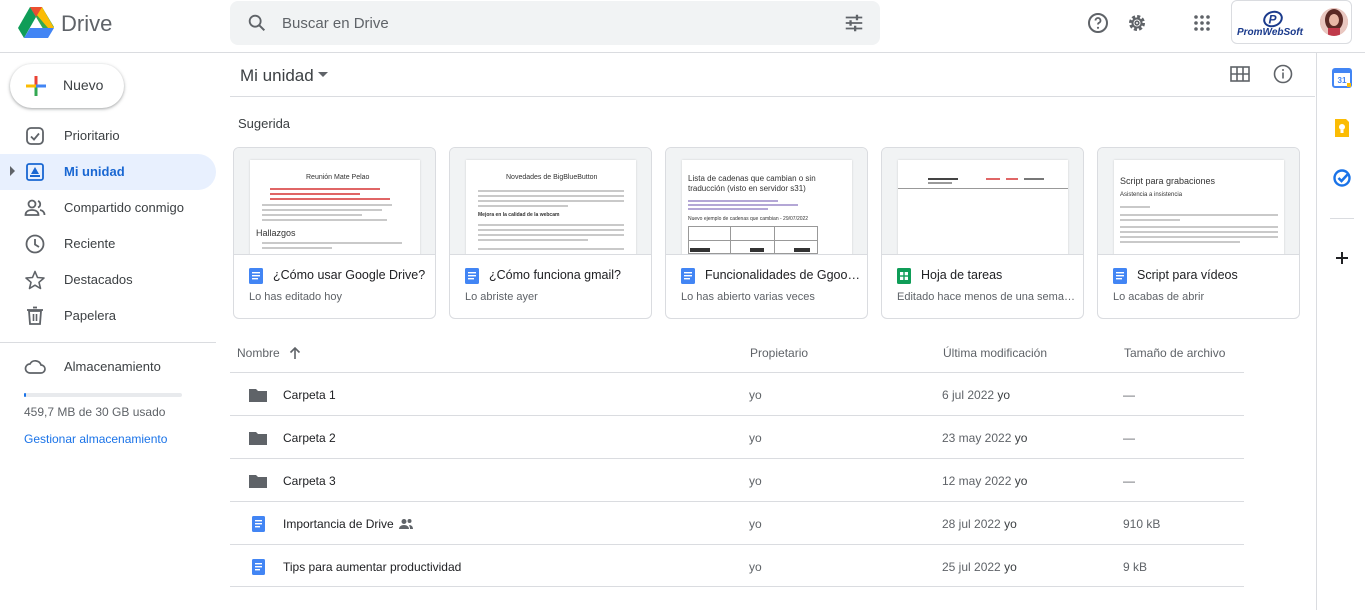  What do you see at coordinates (854, 23) in the screenshot?
I see `search-options-icon` at bounding box center [854, 23].